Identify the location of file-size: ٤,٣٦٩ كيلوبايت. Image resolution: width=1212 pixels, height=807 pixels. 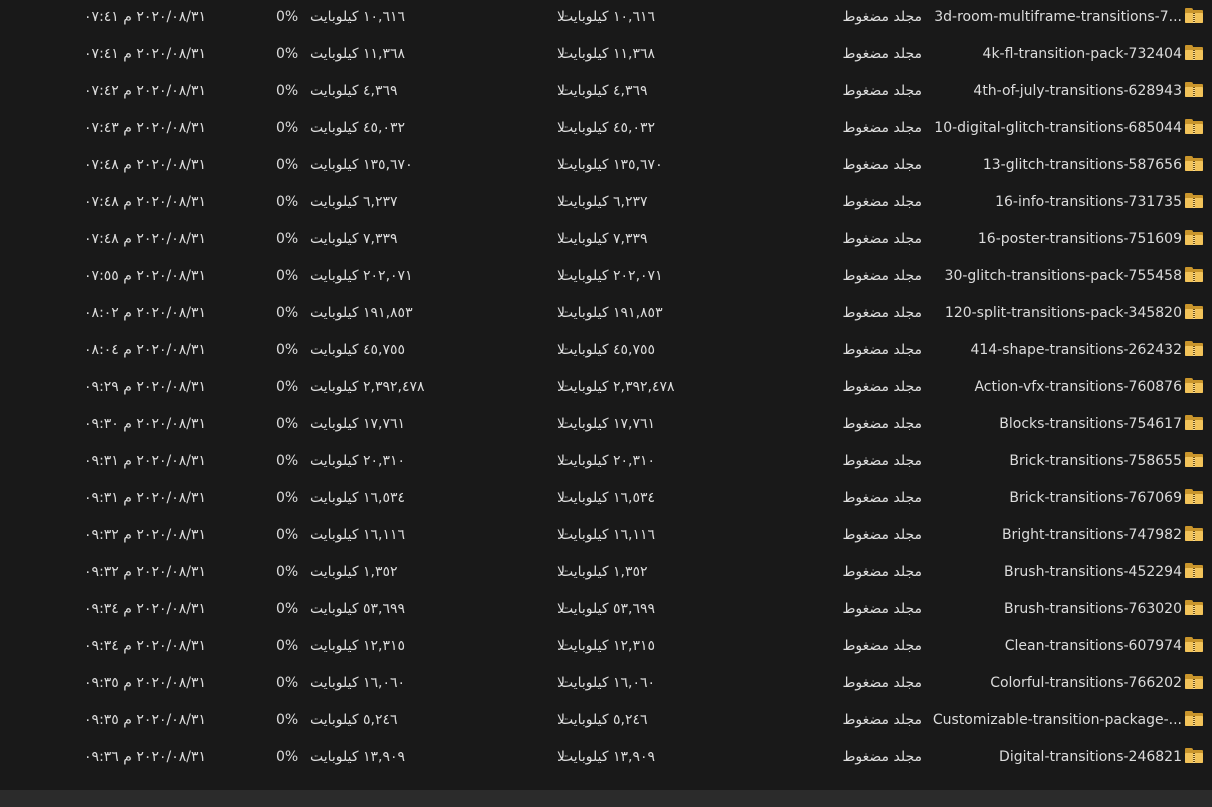
(354, 91).